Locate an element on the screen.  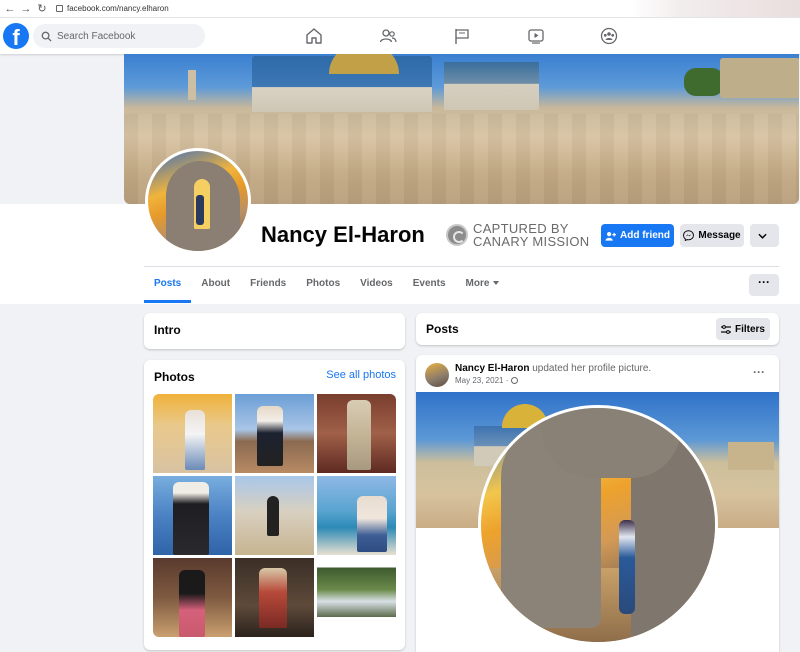
photos-card: Photos See all photos is located at coordinates (274, 505).